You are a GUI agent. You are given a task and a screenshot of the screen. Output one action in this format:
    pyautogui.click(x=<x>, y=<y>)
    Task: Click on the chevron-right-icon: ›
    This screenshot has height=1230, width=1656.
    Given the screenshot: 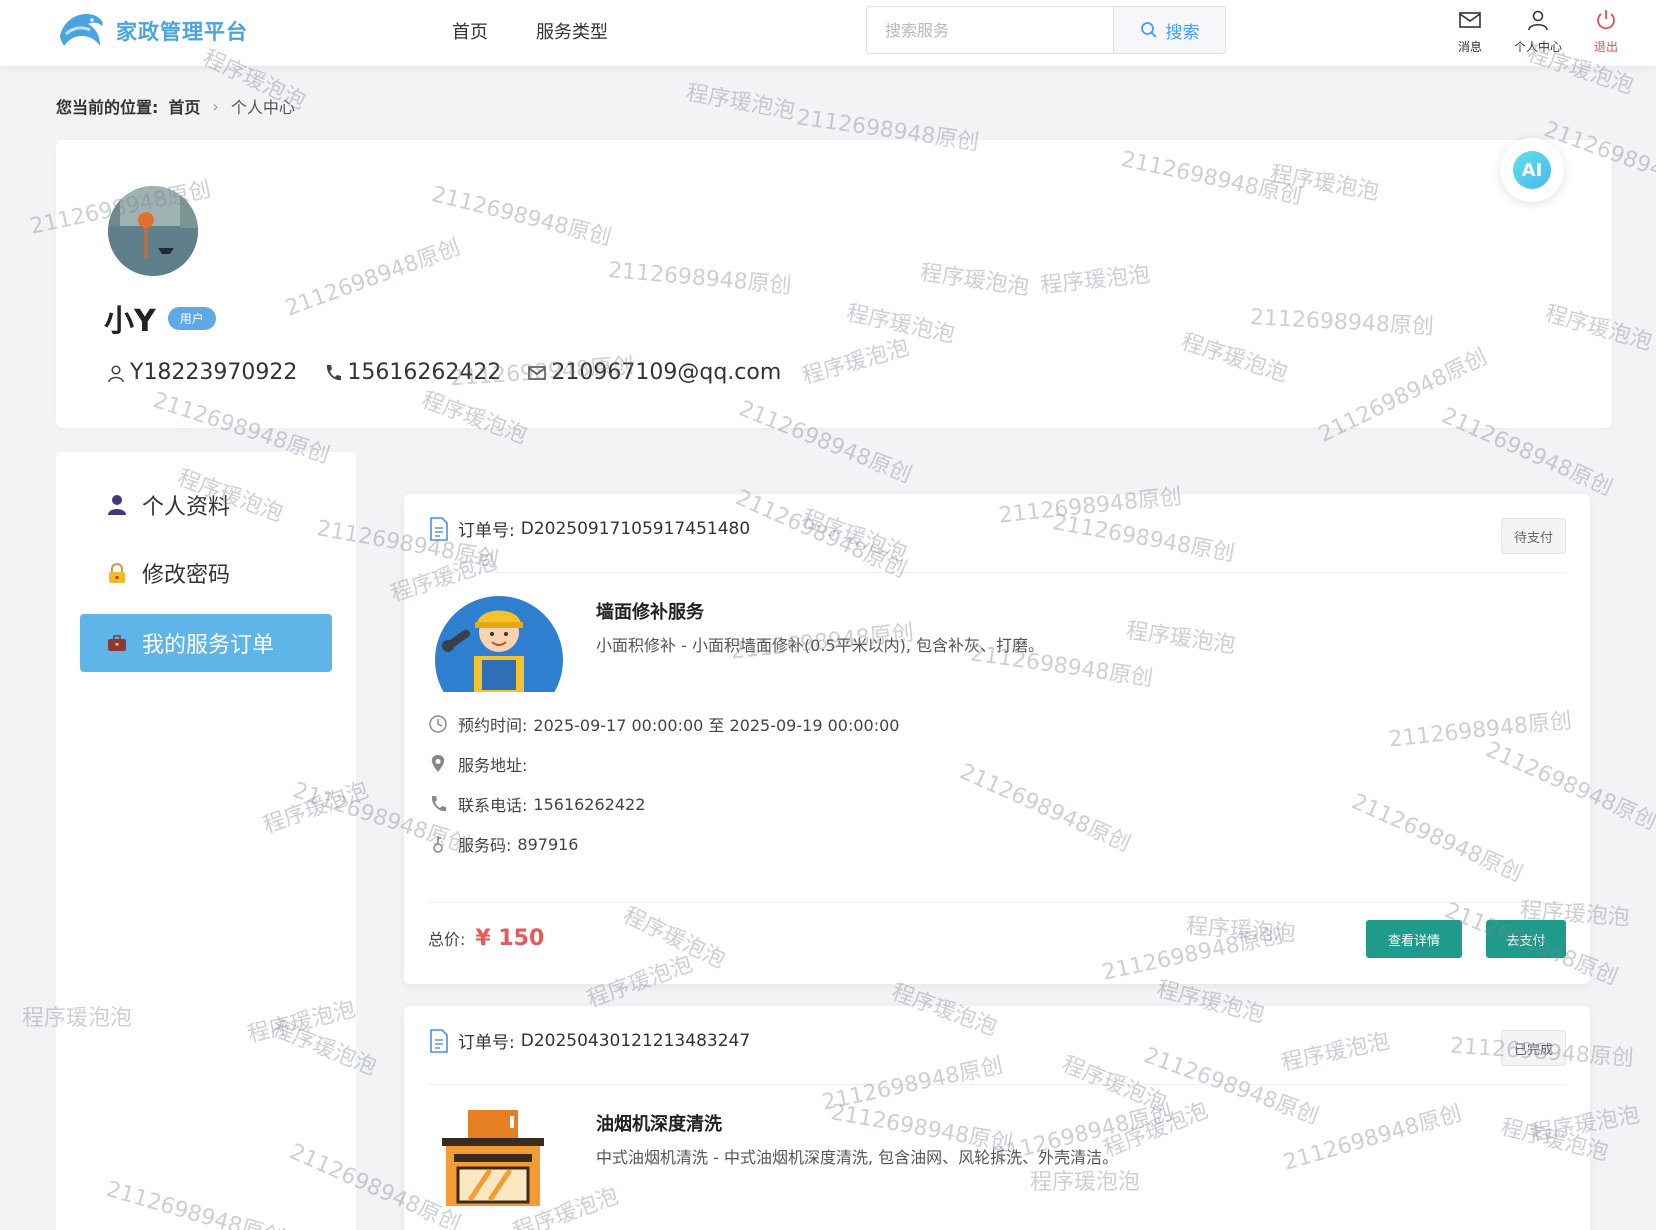 What is the action you would take?
    pyautogui.click(x=215, y=106)
    